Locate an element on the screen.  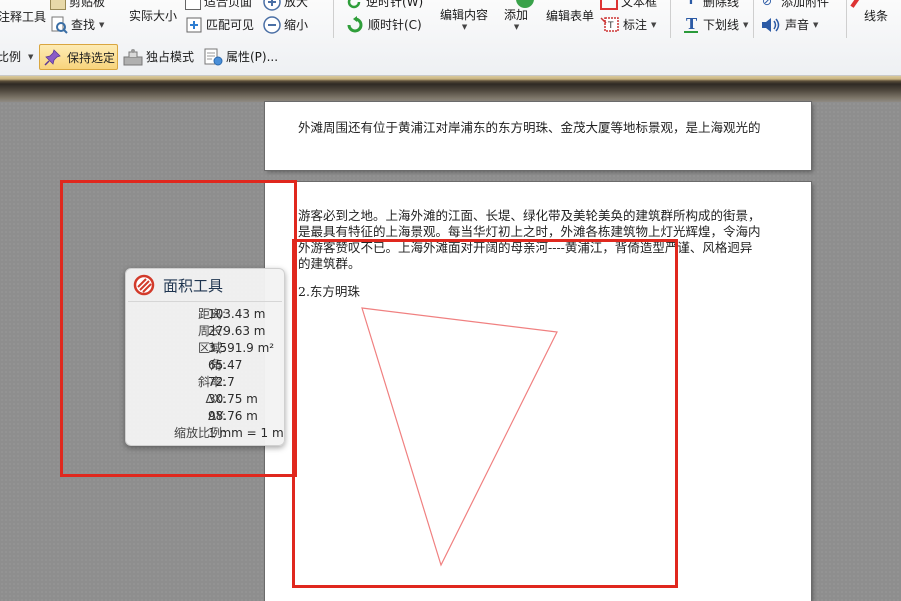
add-dropdown-icon: ▼ is located at coordinates (516, 27).